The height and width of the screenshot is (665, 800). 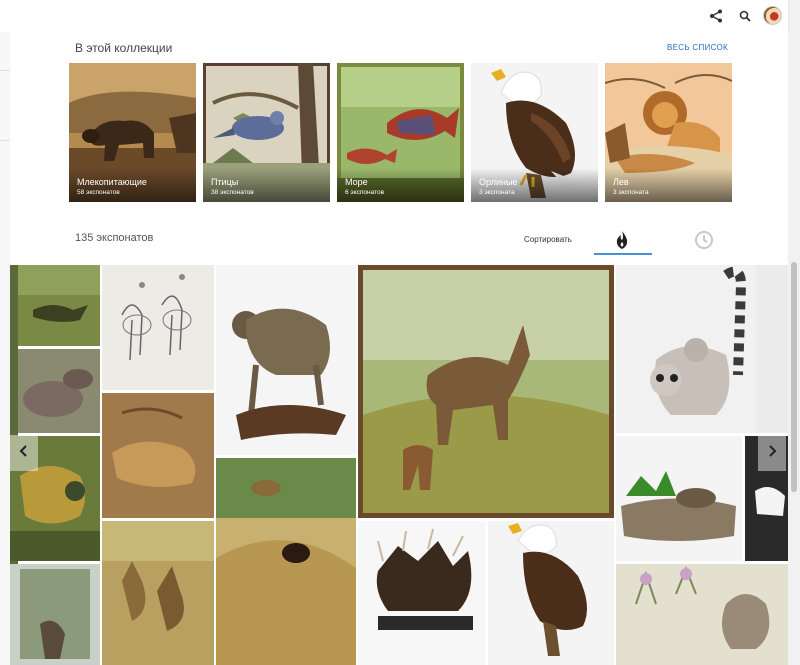 What do you see at coordinates (668, 132) in the screenshot?
I see `collection-tile-lion: Лев 3 экспоната` at bounding box center [668, 132].